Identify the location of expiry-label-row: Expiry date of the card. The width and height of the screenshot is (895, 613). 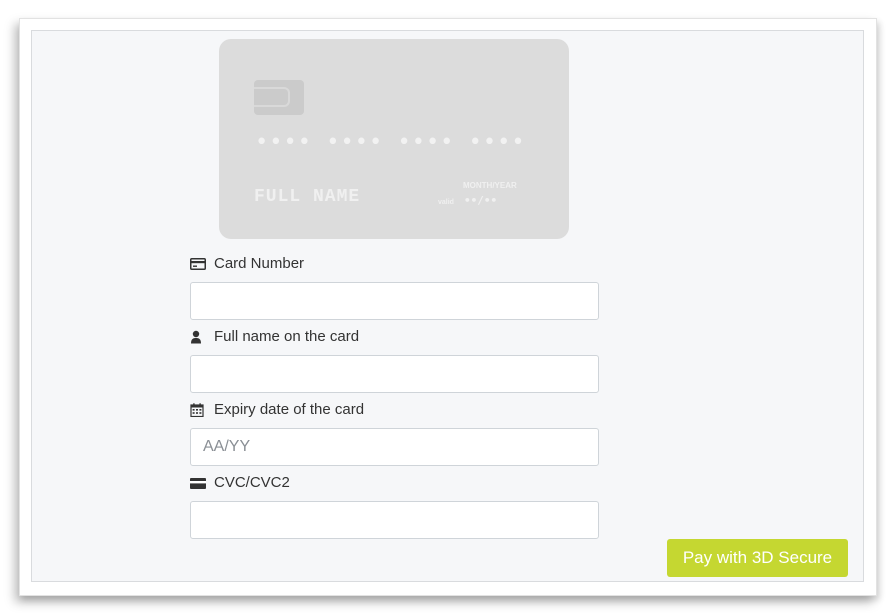
(277, 409).